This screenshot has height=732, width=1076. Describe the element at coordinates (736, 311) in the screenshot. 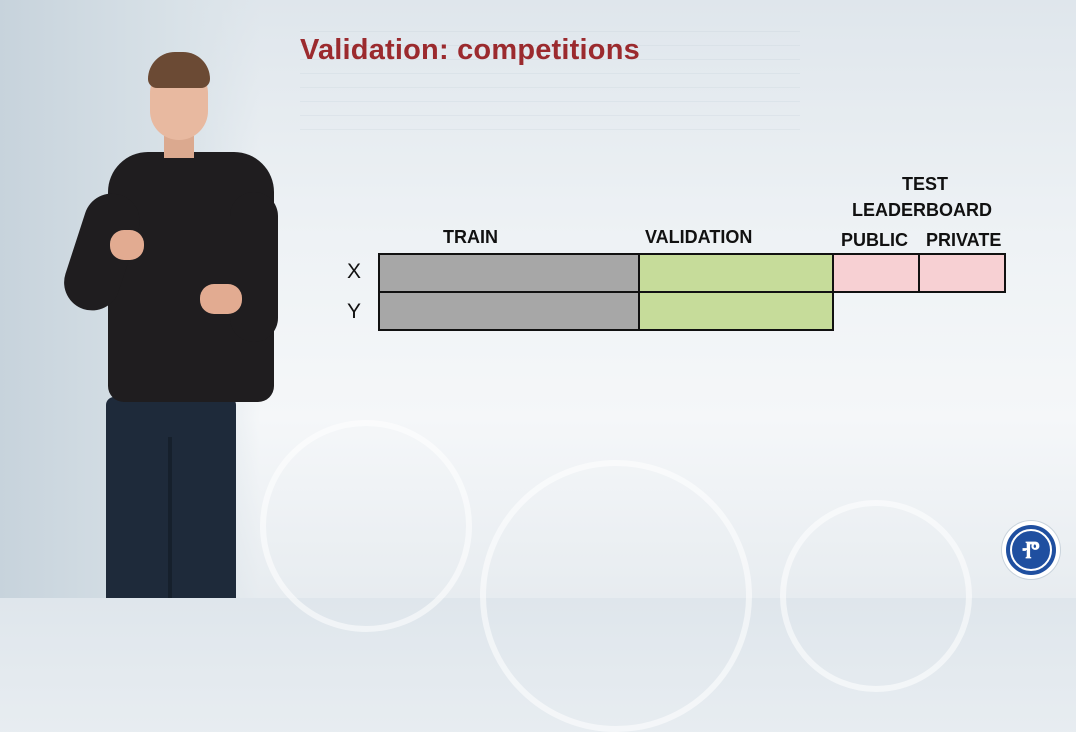

I see `cell-y-validation` at that location.